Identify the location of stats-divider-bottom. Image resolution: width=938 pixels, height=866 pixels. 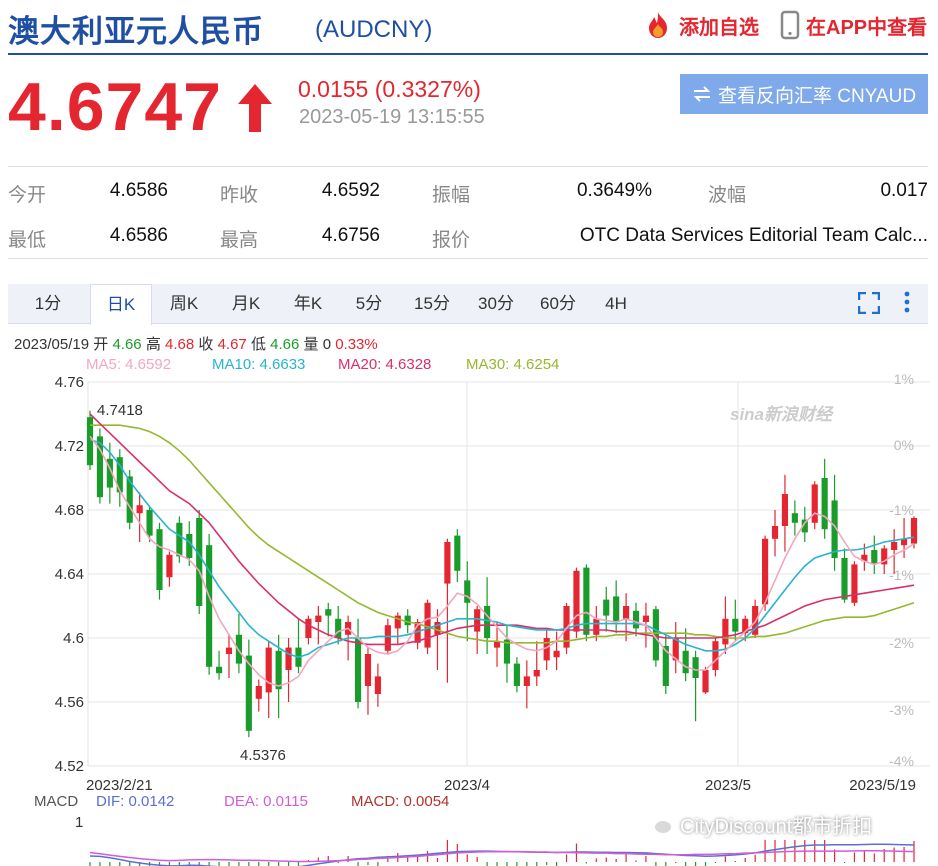
(468, 258).